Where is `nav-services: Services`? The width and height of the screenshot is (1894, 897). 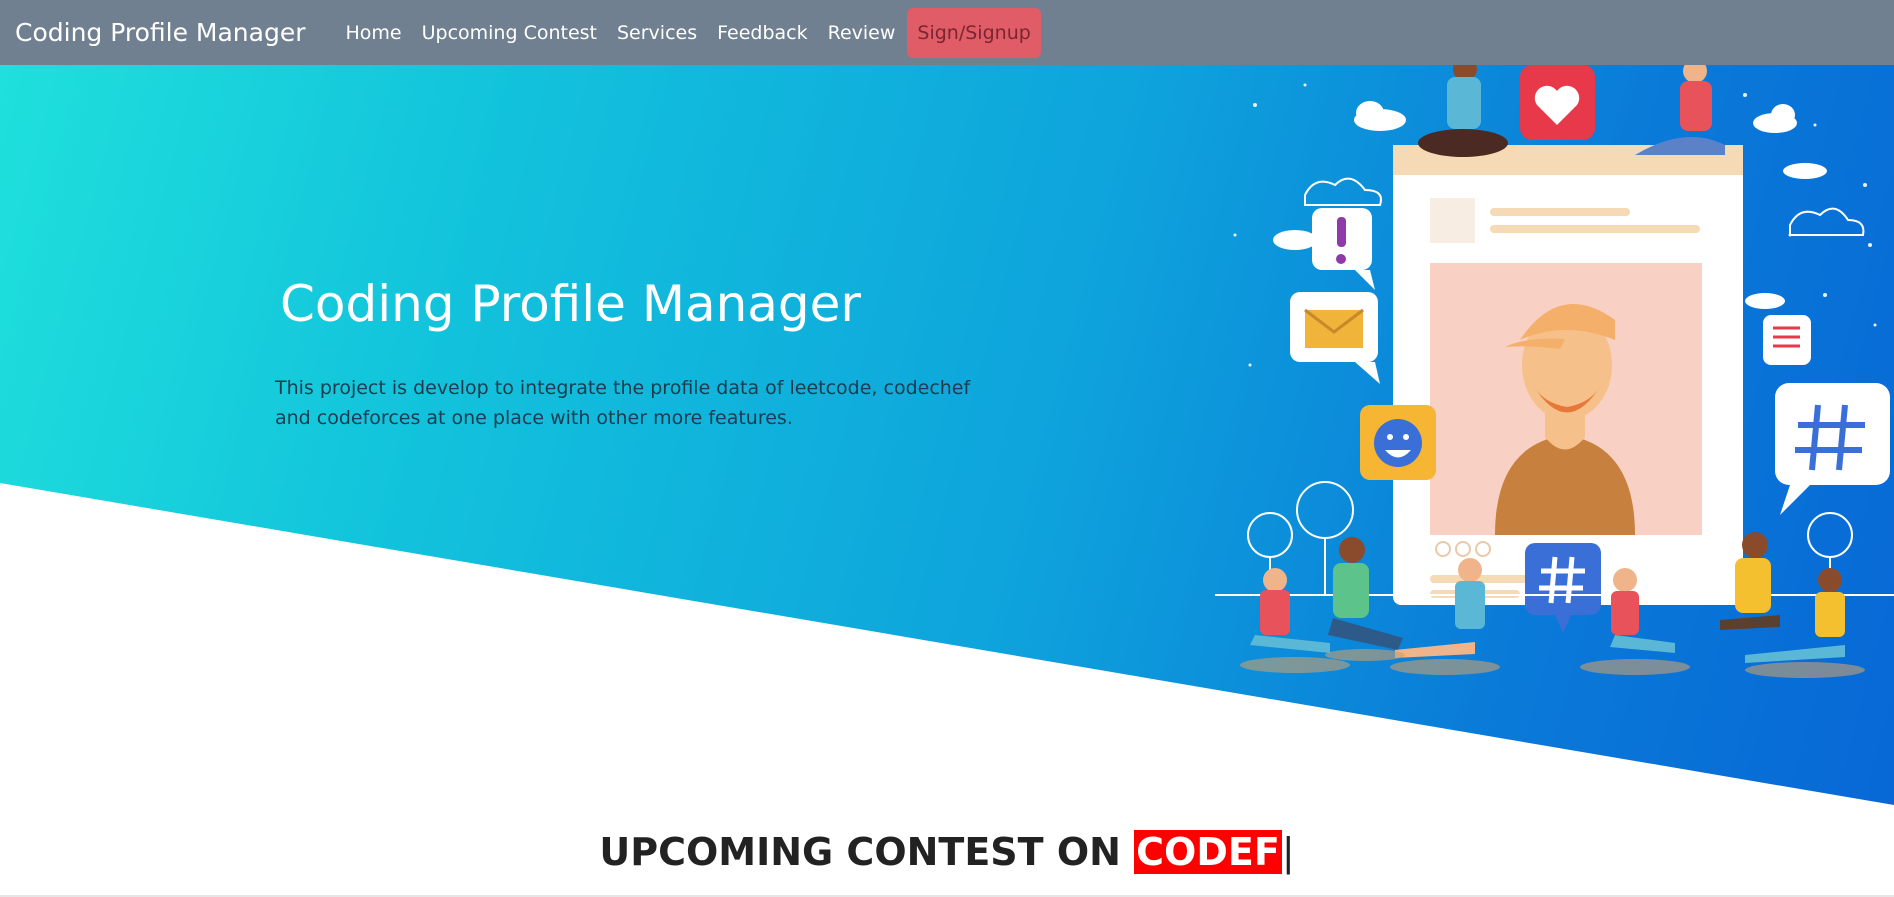 nav-services: Services is located at coordinates (657, 33).